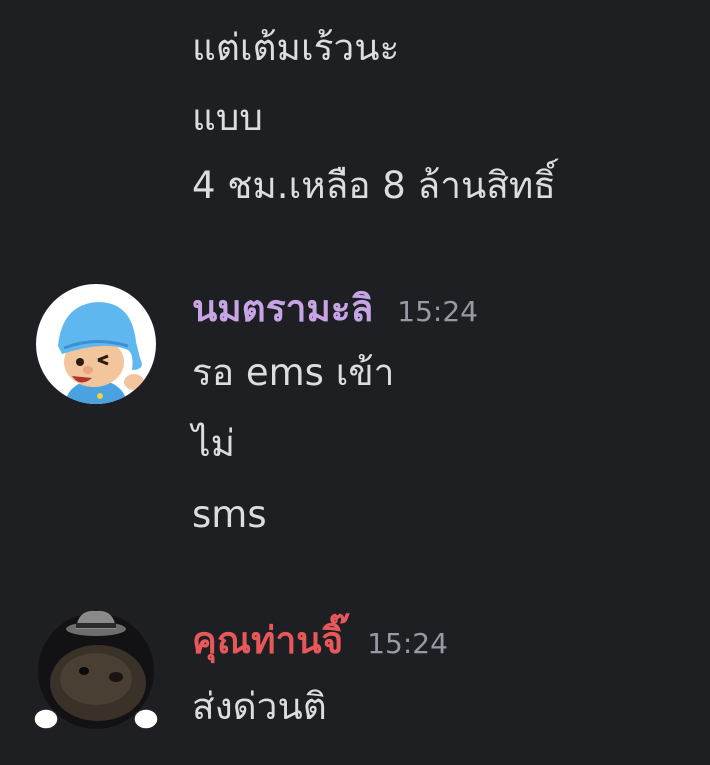  What do you see at coordinates (296, 47) in the screenshot?
I see `message-text: แต่เต้มเร้วนะ` at bounding box center [296, 47].